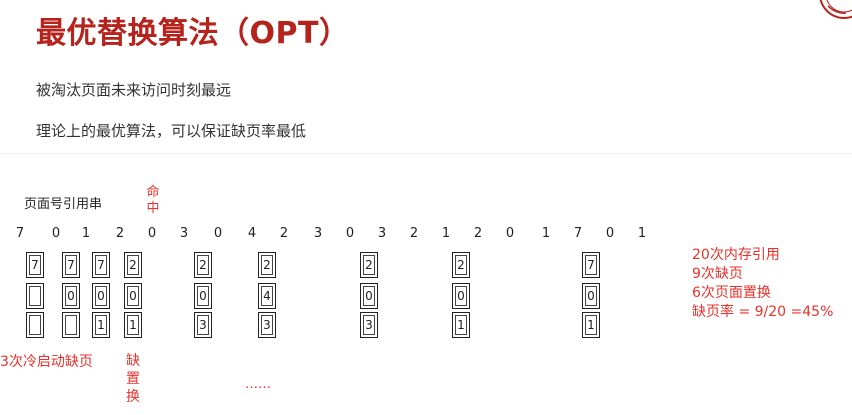 The image size is (852, 415). I want to click on reference-string-label: 页面号引用串, so click(63, 204).